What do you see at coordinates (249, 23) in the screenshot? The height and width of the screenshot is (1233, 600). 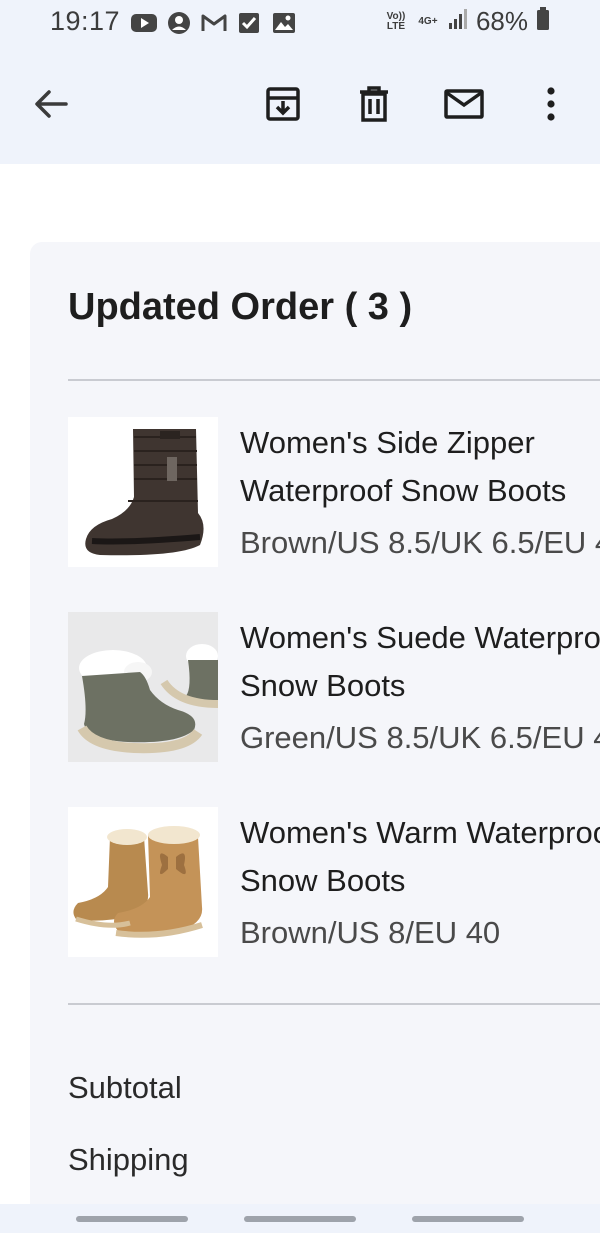 I see `check-box-icon` at bounding box center [249, 23].